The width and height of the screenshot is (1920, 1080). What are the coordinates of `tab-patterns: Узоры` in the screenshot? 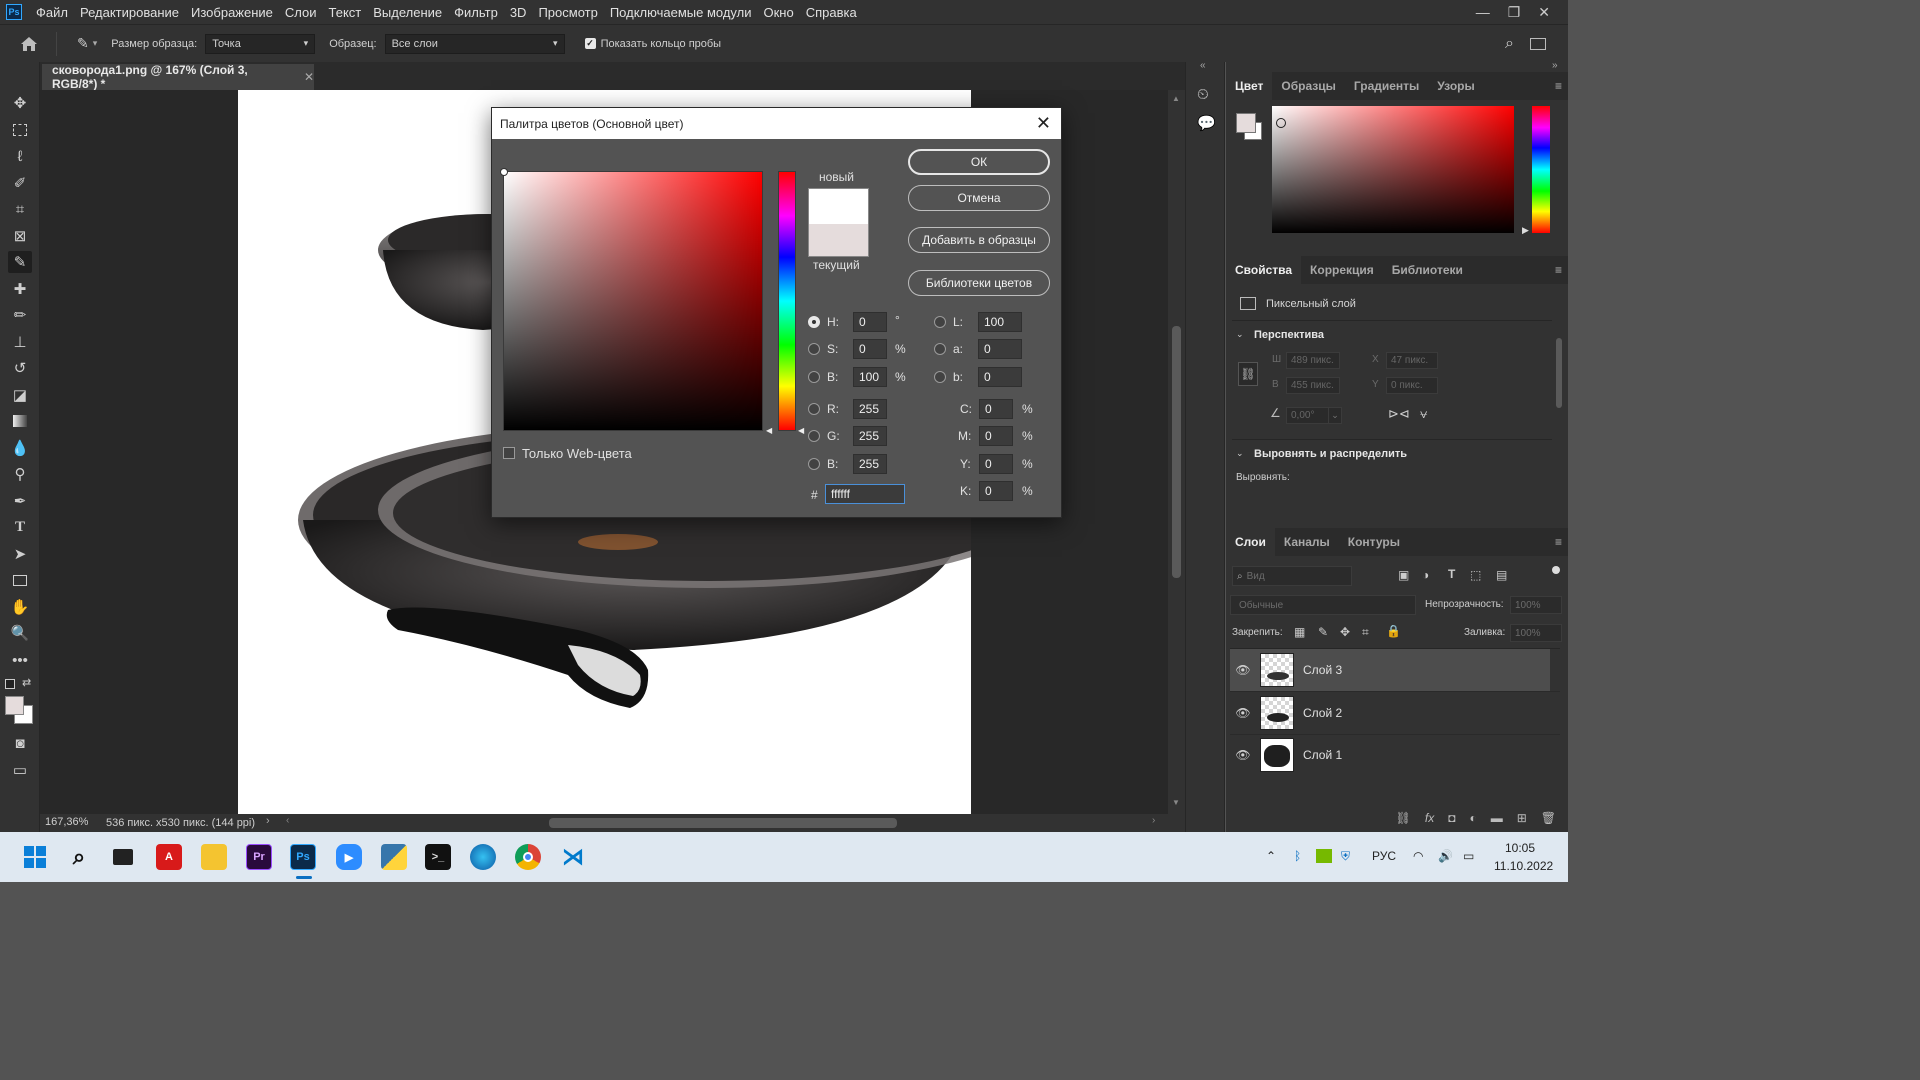 It's located at (1455, 86).